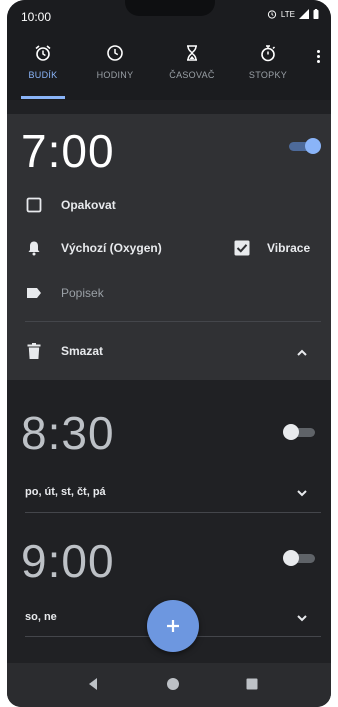 The height and width of the screenshot is (707, 338). Describe the element at coordinates (173, 684) in the screenshot. I see `home-icon` at that location.